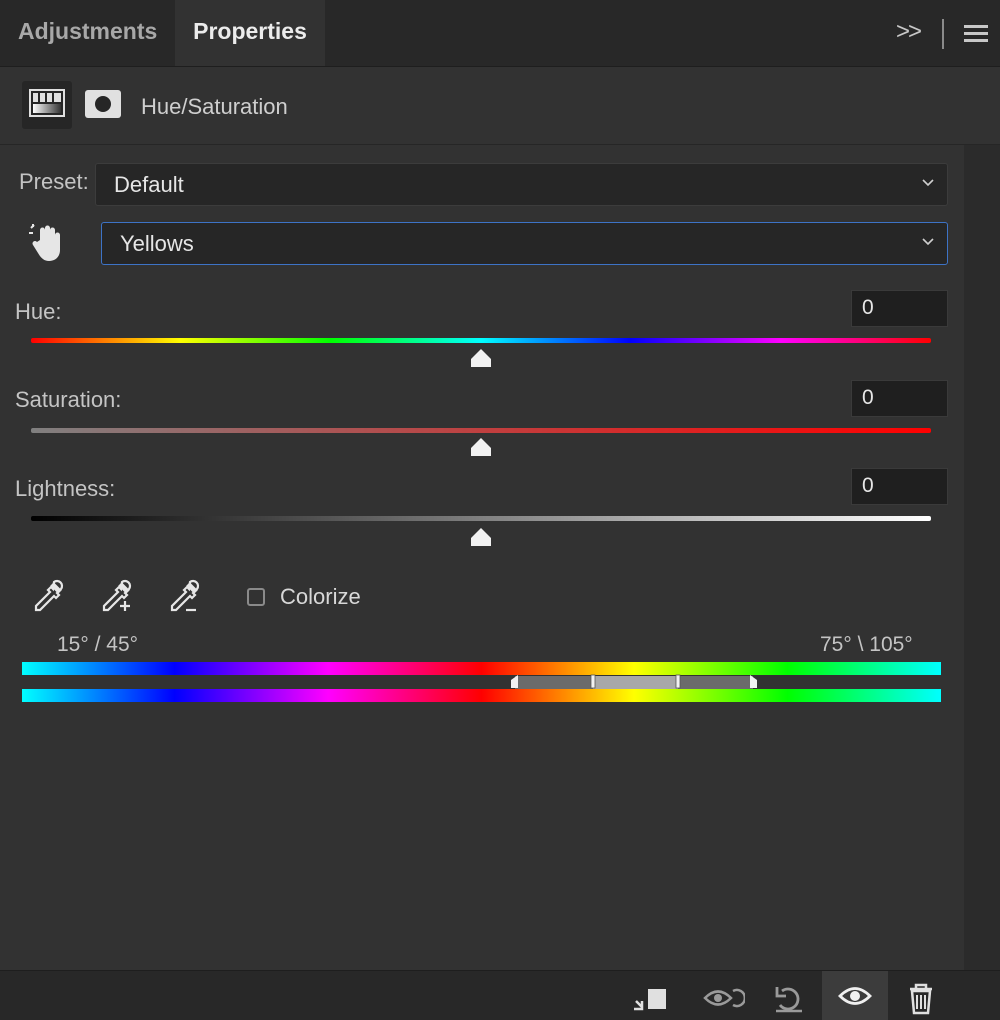 Image resolution: width=1000 pixels, height=1020 pixels. What do you see at coordinates (149, 184) in the screenshot?
I see `preset-value: Default` at bounding box center [149, 184].